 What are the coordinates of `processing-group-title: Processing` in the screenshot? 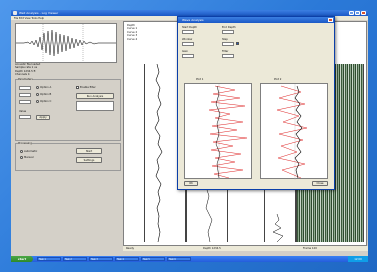 It's located at (25, 143).